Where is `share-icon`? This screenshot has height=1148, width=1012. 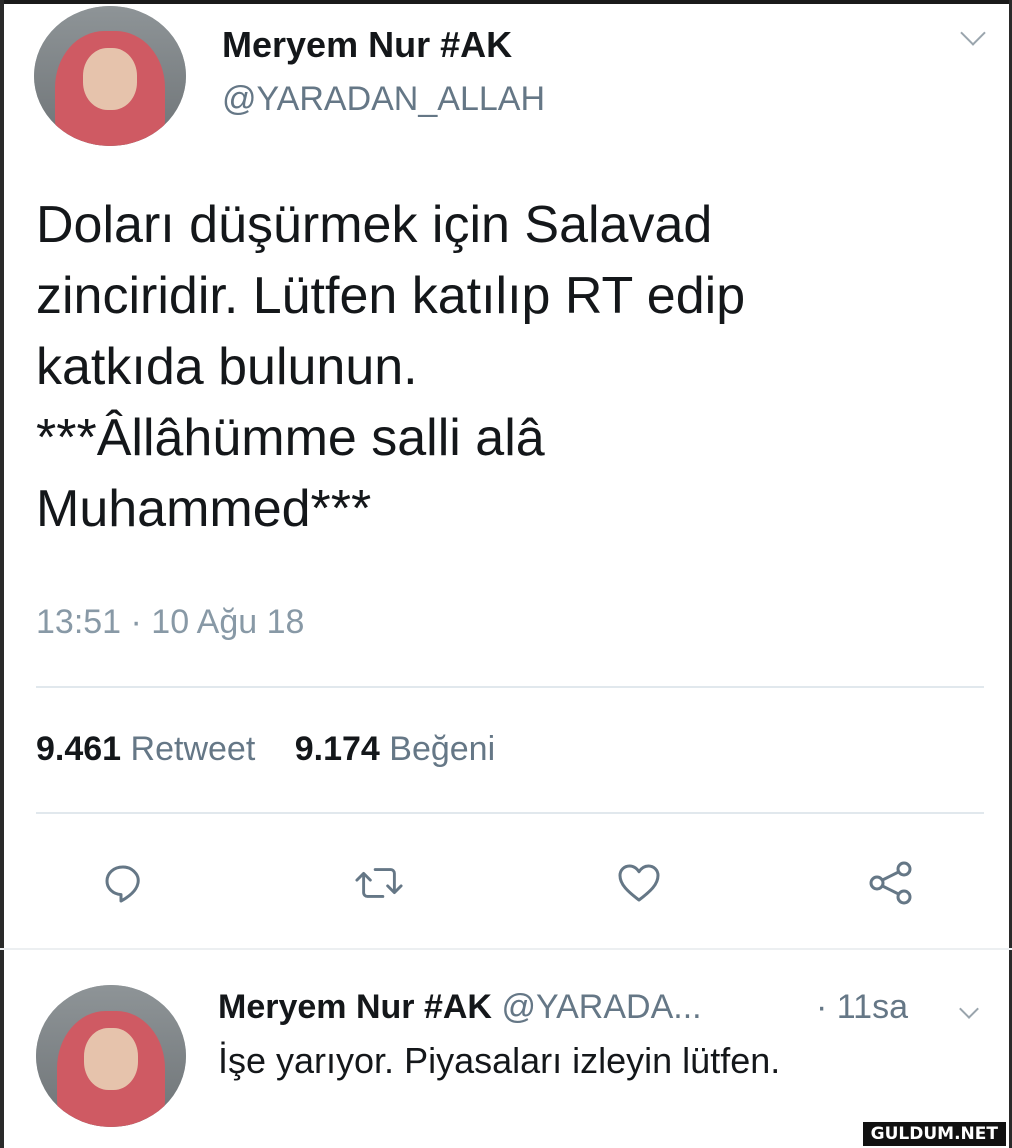 share-icon is located at coordinates (890, 883).